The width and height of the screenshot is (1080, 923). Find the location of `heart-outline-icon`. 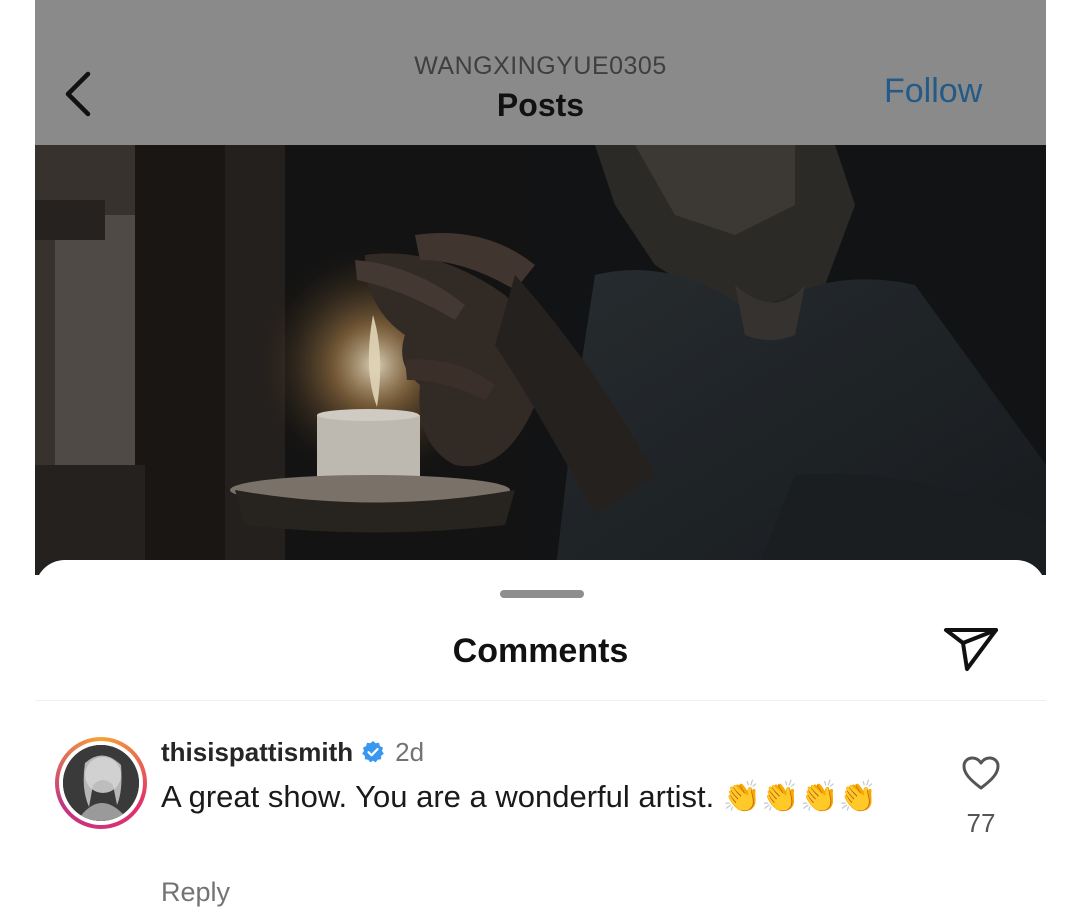

heart-outline-icon is located at coordinates (981, 773).